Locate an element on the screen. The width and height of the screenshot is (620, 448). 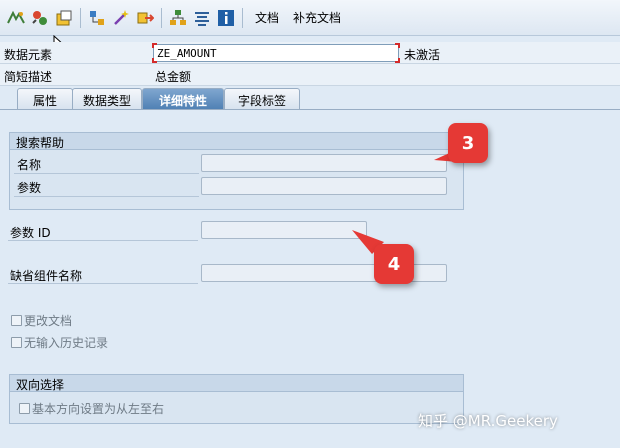
search-help-title: 搜索帮助 is located at coordinates (236, 141).